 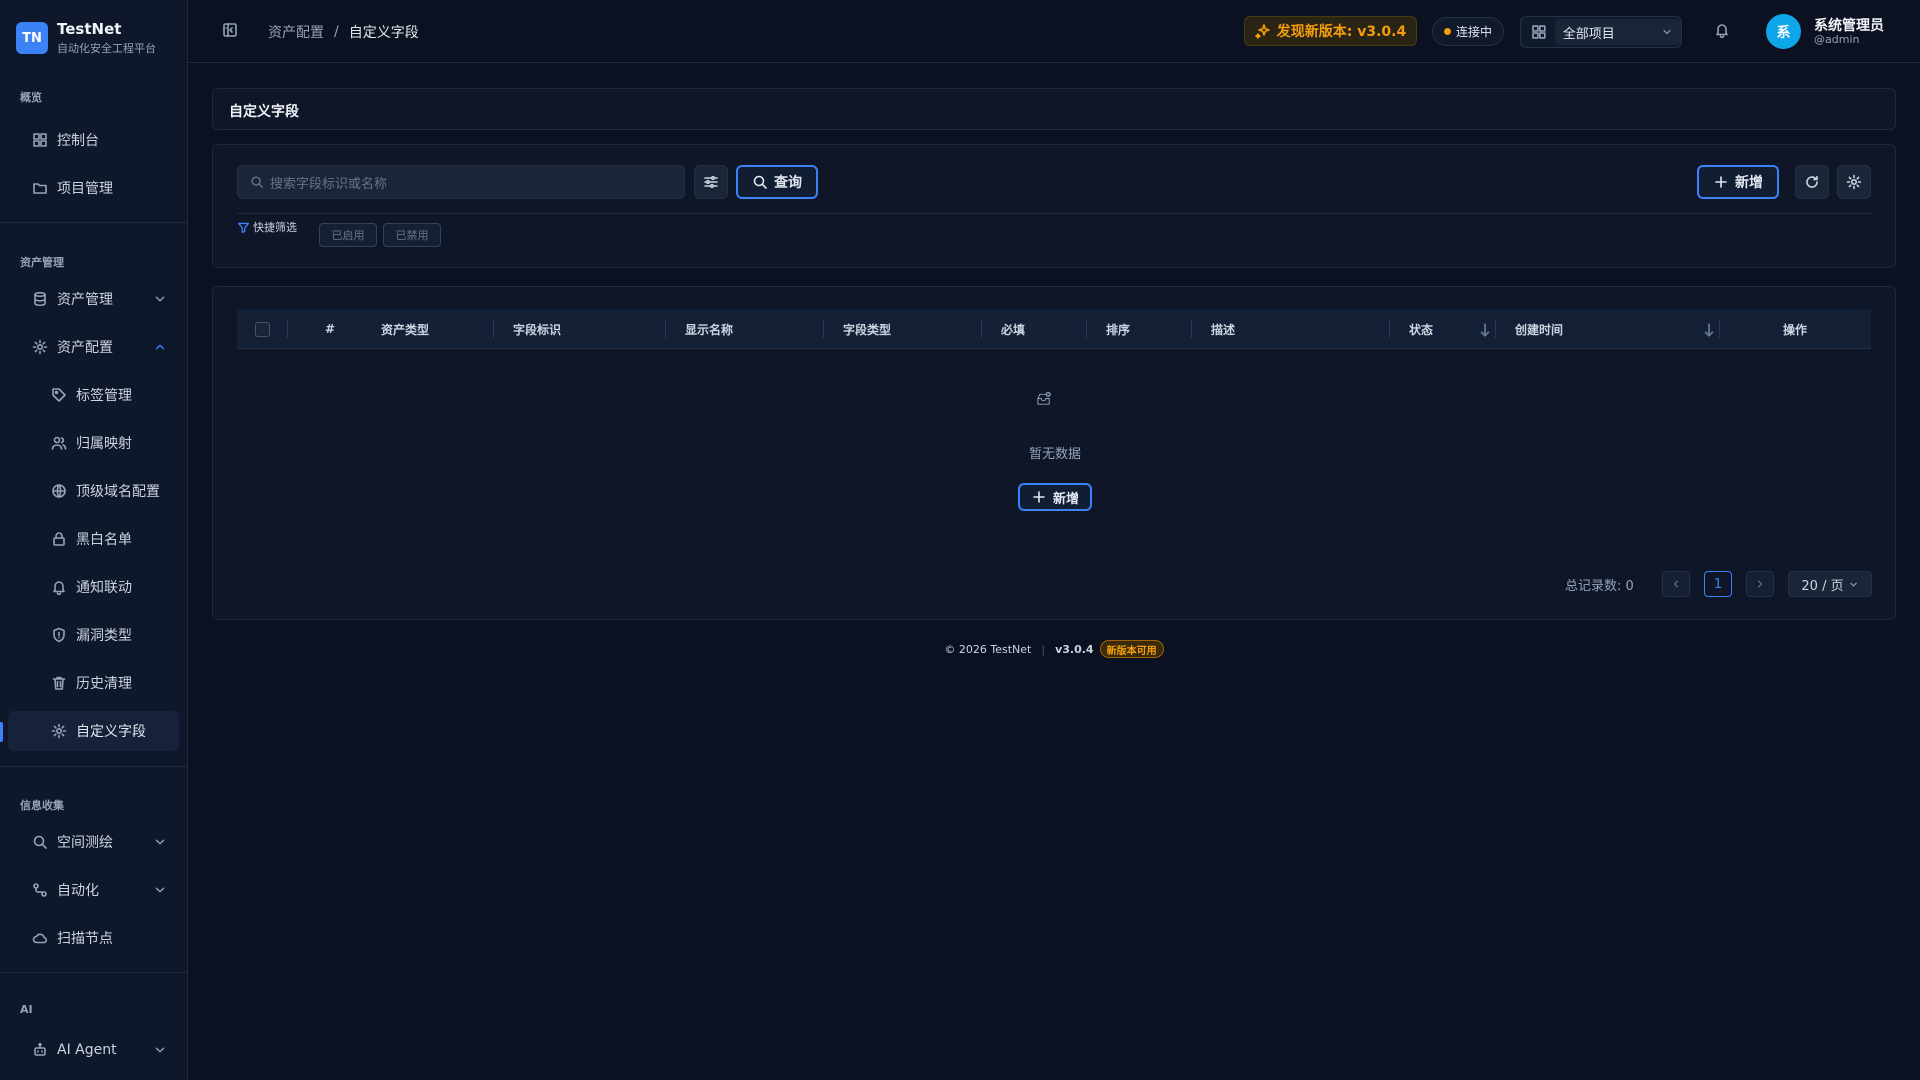 I want to click on column-header-index: #, so click(x=330, y=329).